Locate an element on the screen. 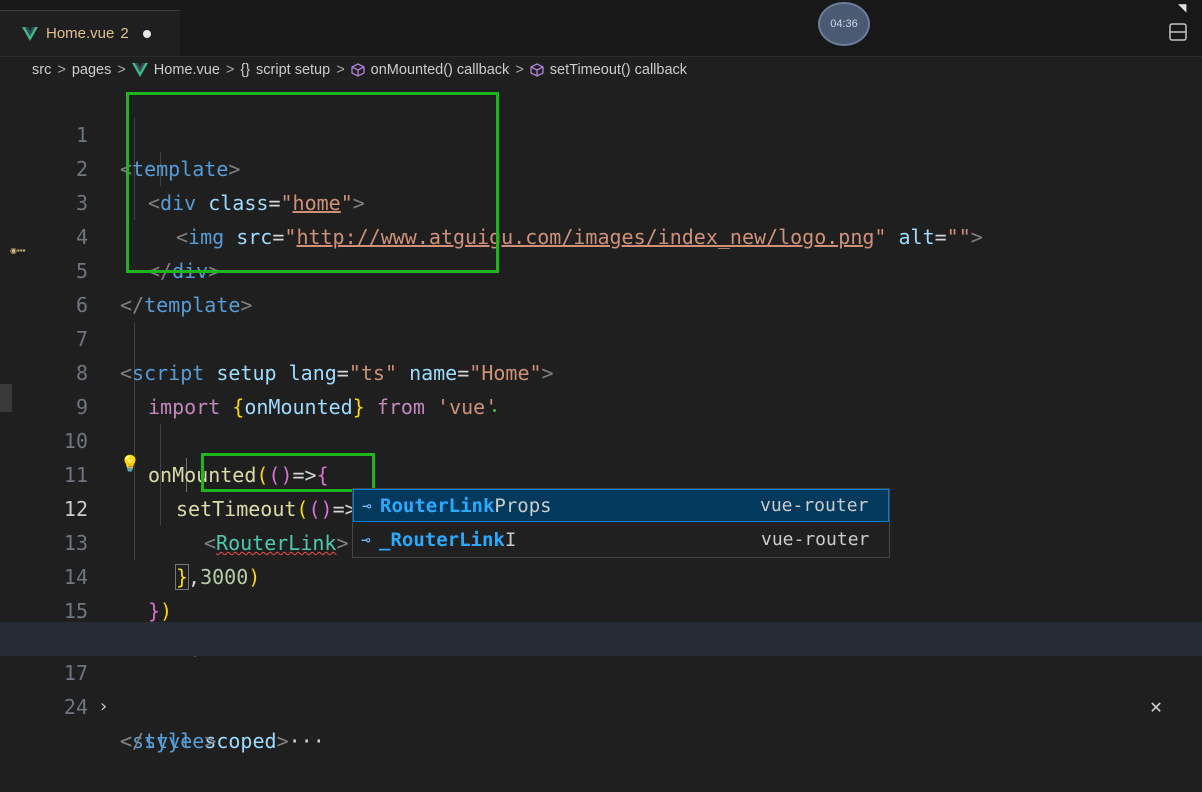 This screenshot has height=792, width=1202. tab-filename: Home.vue is located at coordinates (80, 33).